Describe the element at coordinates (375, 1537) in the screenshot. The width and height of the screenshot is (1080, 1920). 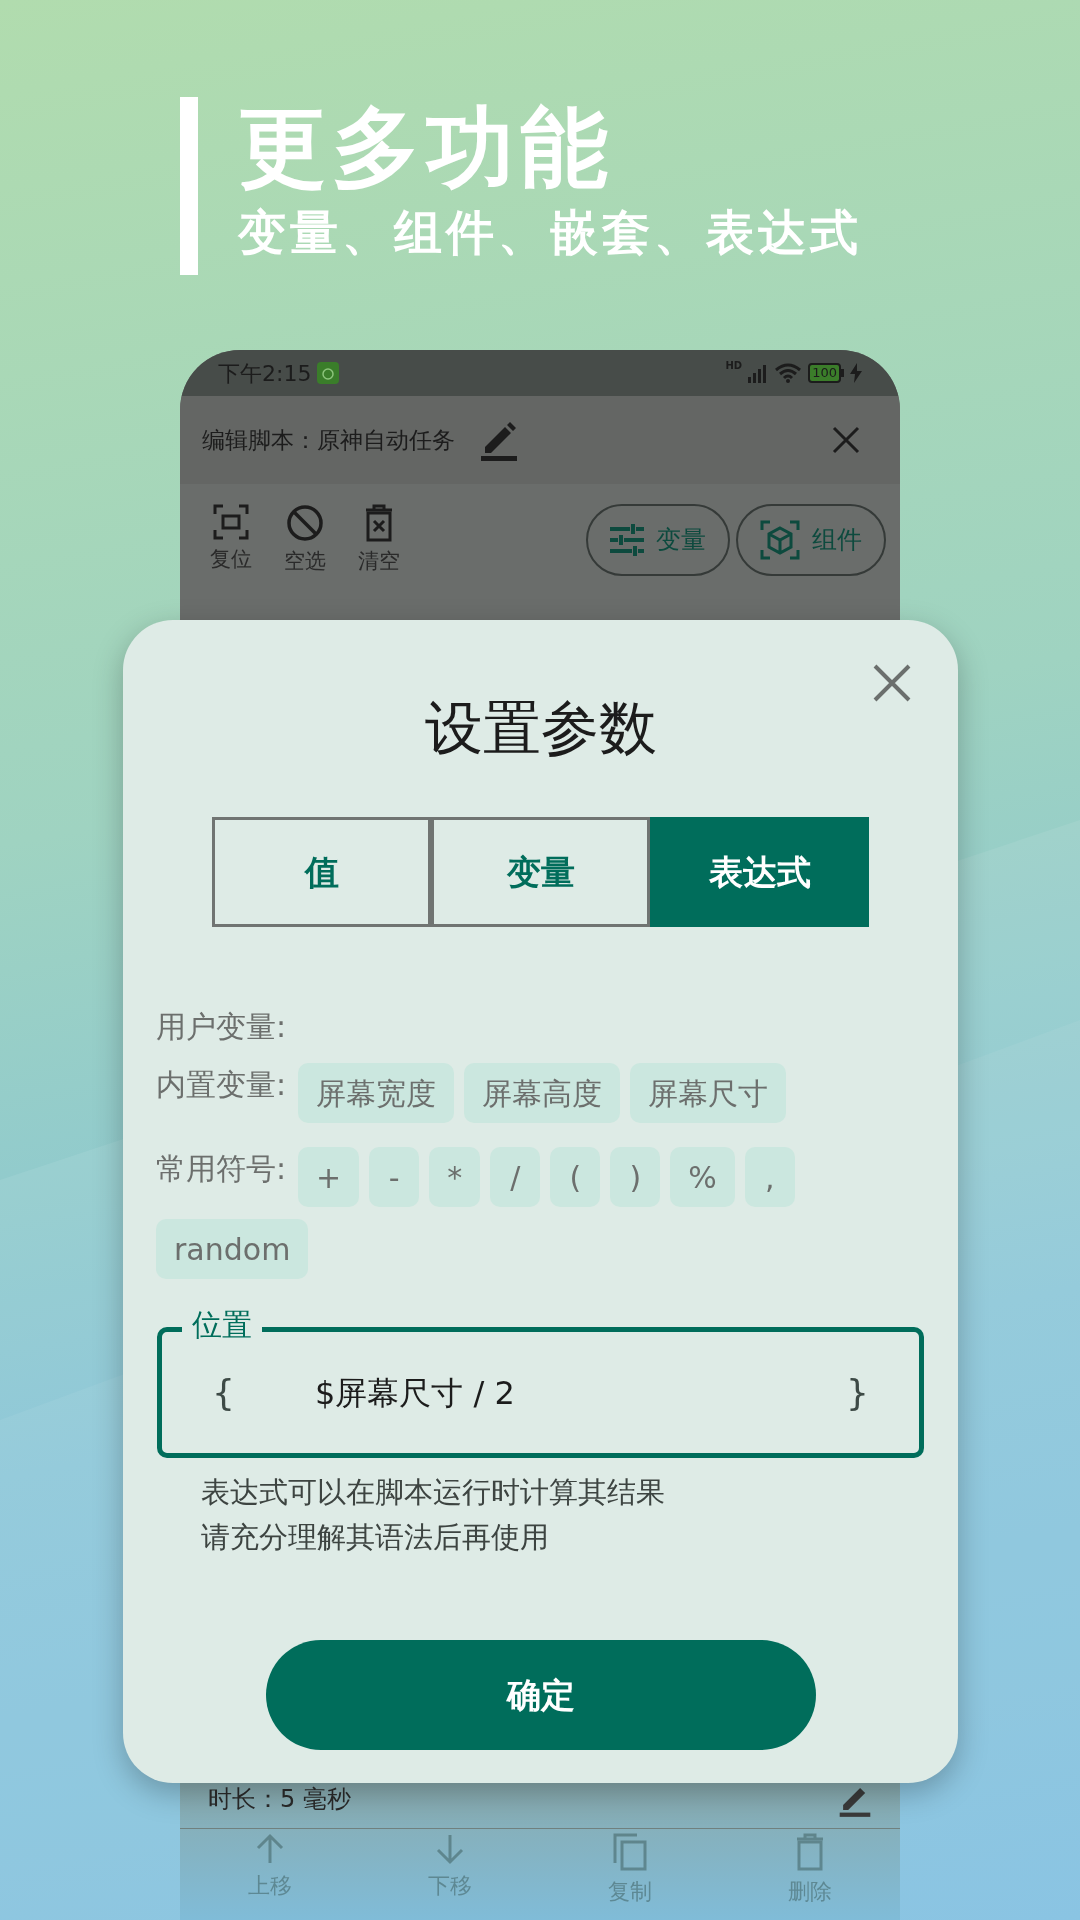
I see `help-text: 请充分理解其语法后再使用` at that location.